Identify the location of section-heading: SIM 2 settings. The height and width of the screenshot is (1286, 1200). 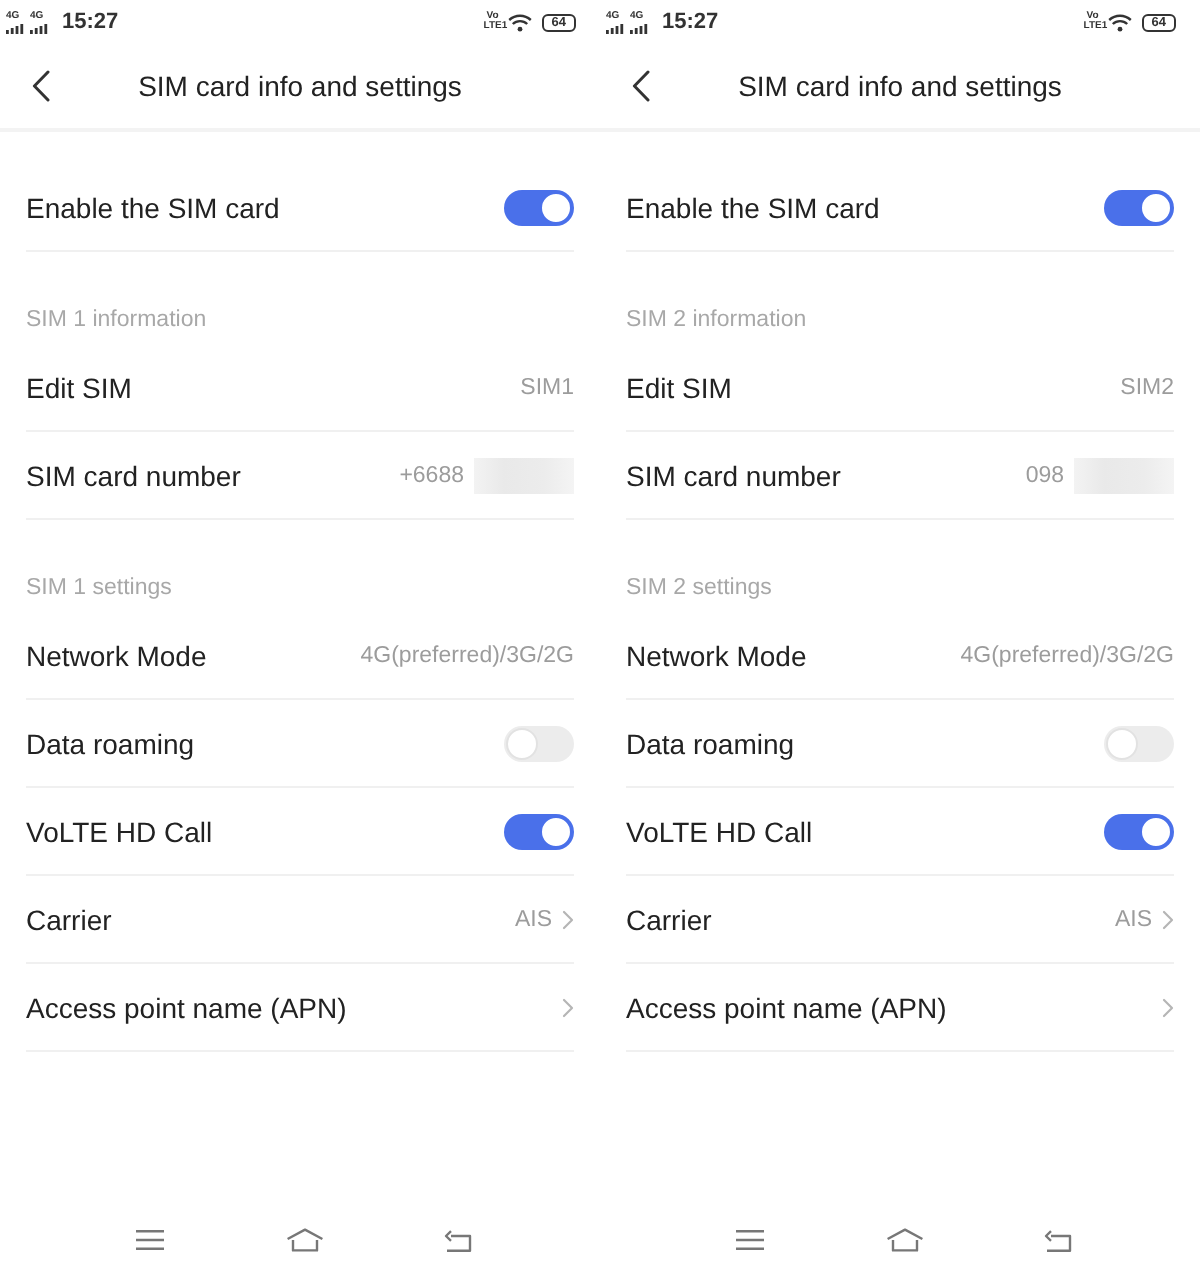
(699, 589).